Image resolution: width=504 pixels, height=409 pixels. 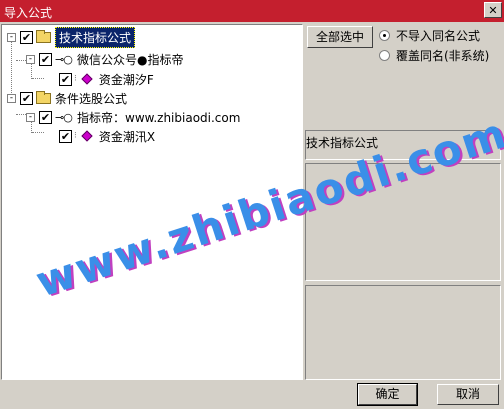 I want to click on formula-detail-box, so click(x=403, y=332).